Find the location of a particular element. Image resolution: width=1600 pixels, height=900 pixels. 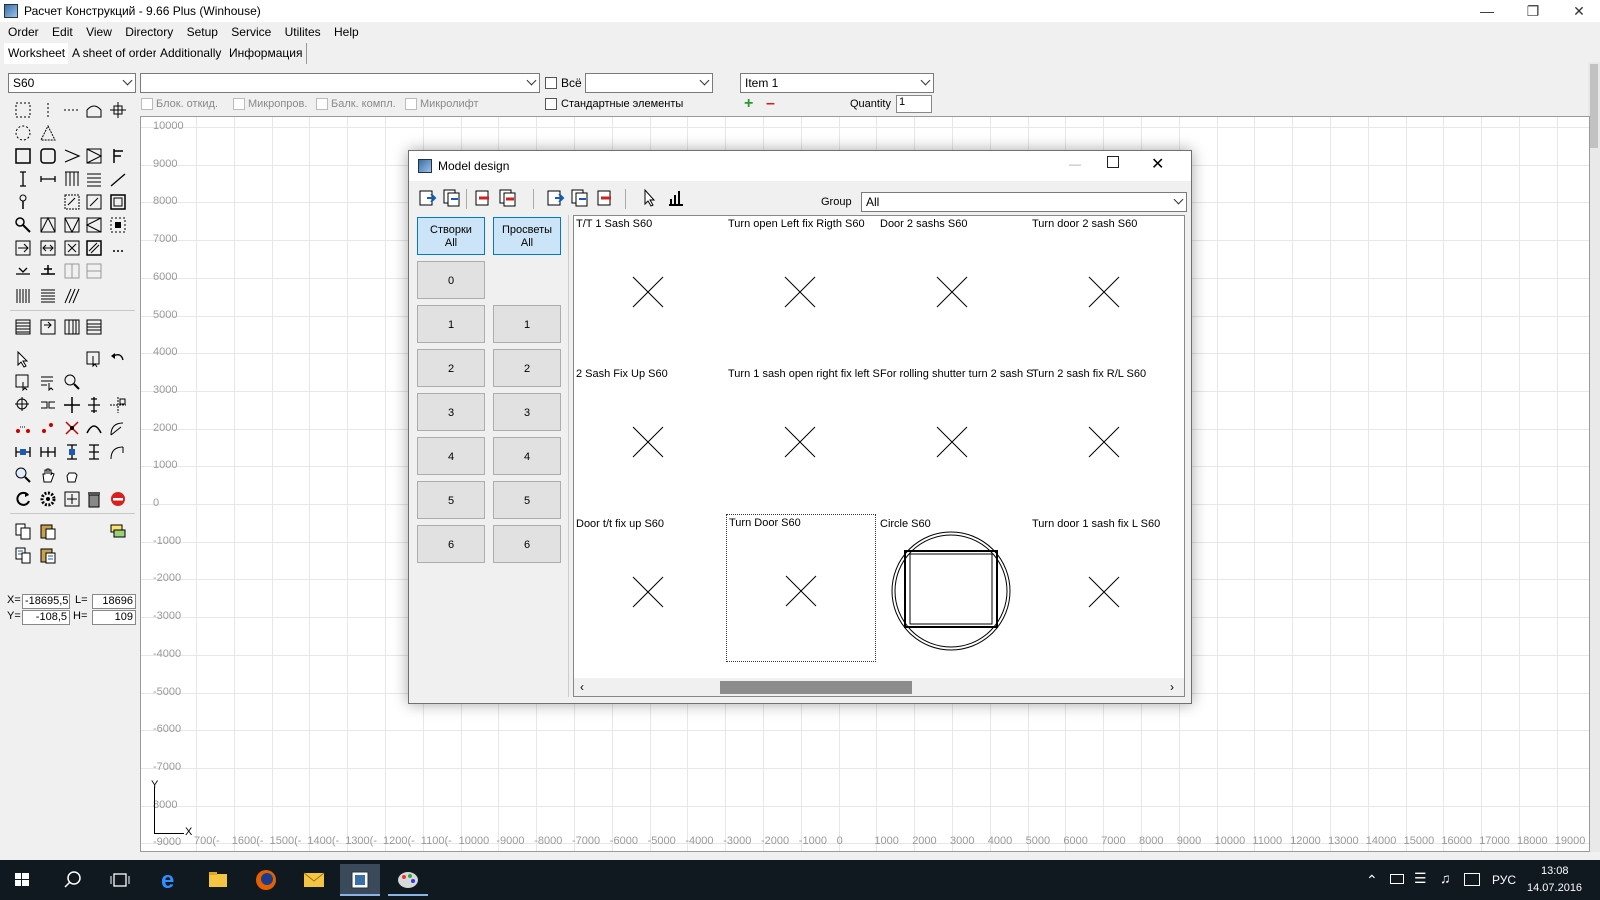

openings-all-button: Просветы All is located at coordinates (527, 236).